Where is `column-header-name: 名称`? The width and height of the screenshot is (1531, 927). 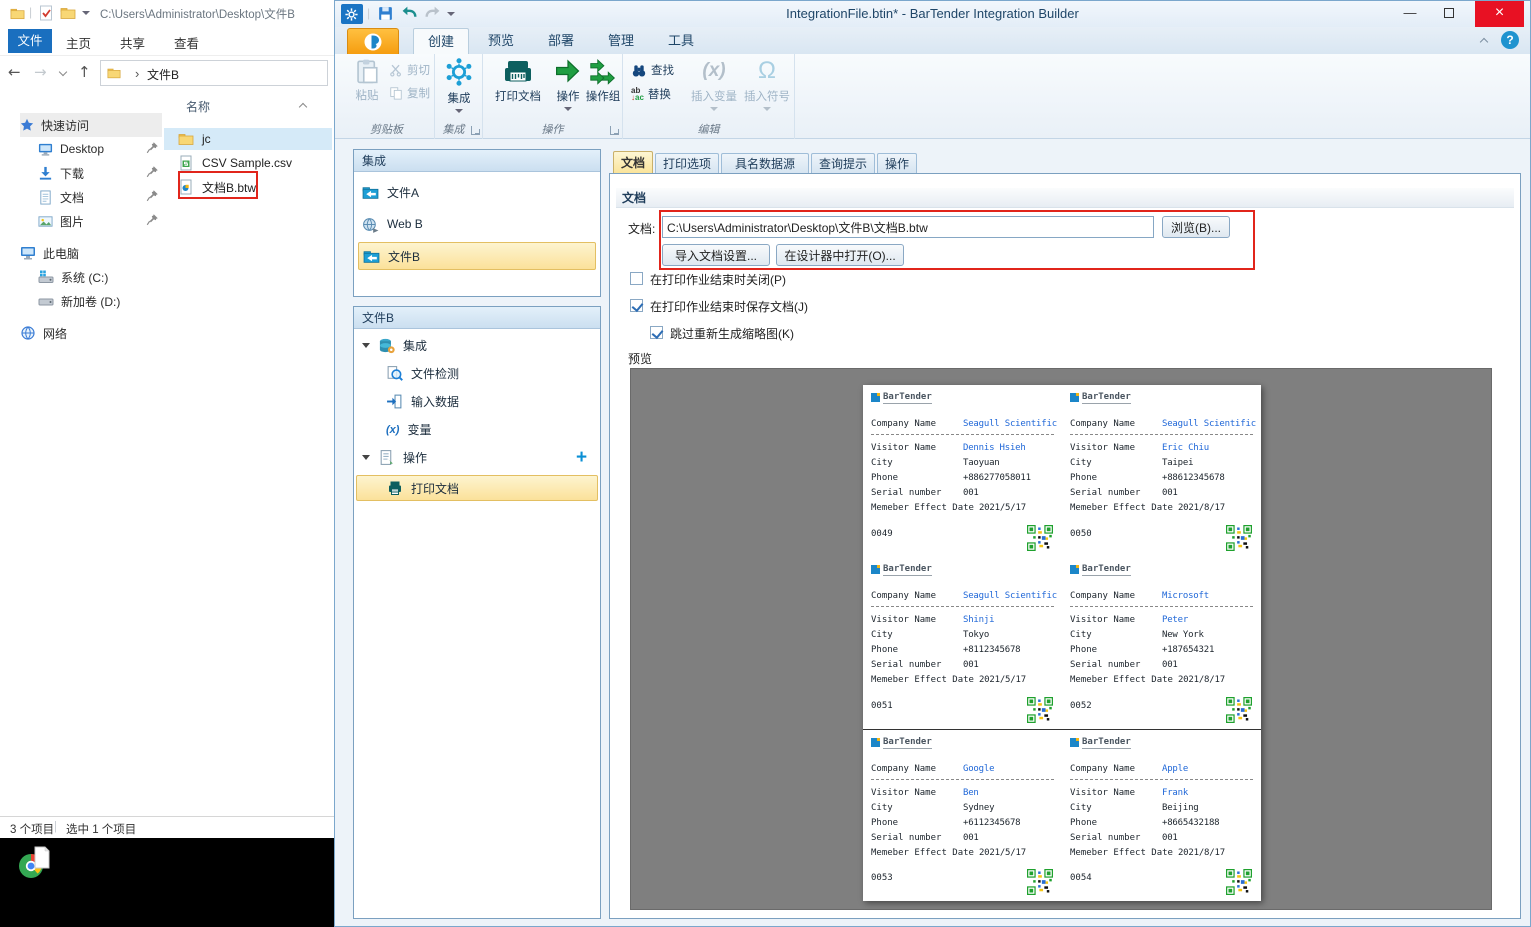 column-header-name: 名称 is located at coordinates (198, 106).